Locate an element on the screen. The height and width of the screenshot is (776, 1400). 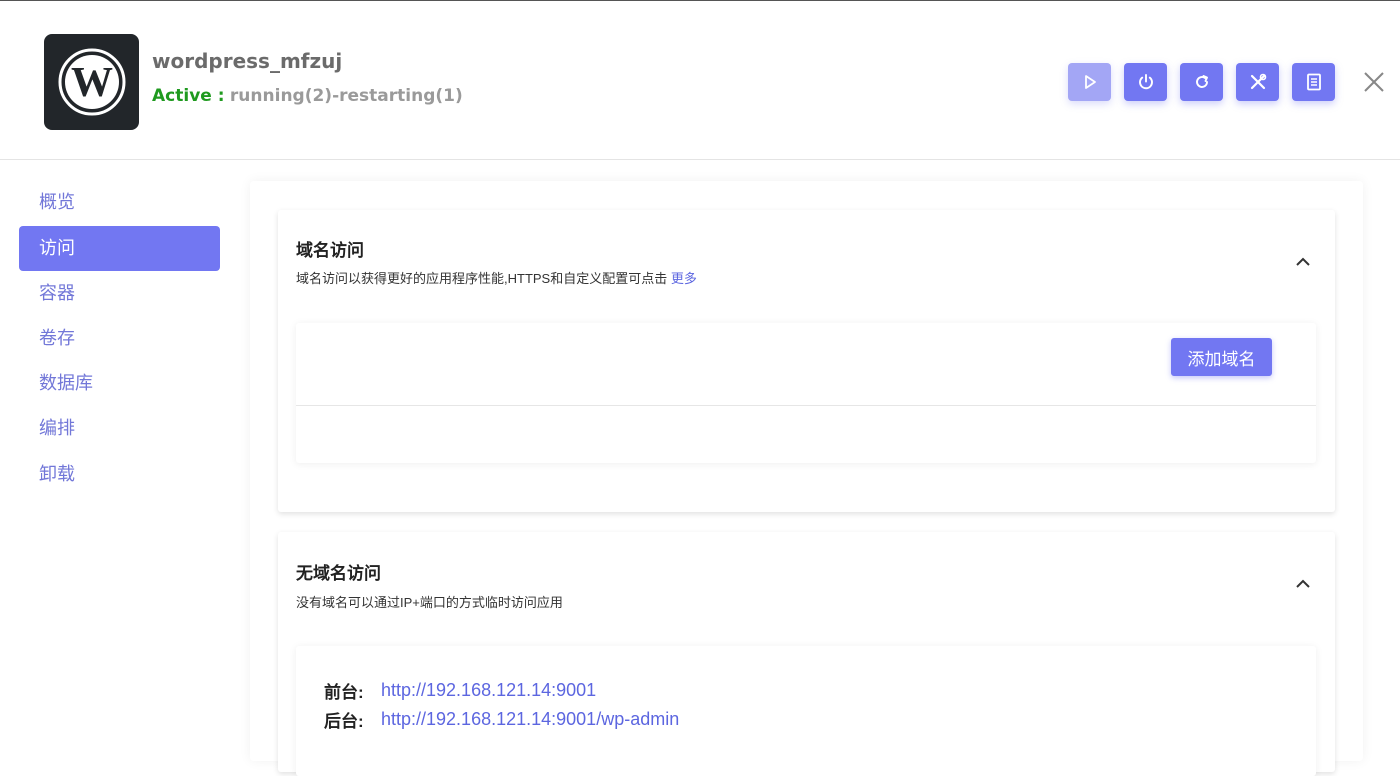
status-value: running(2)-restarting(1) is located at coordinates (346, 96).